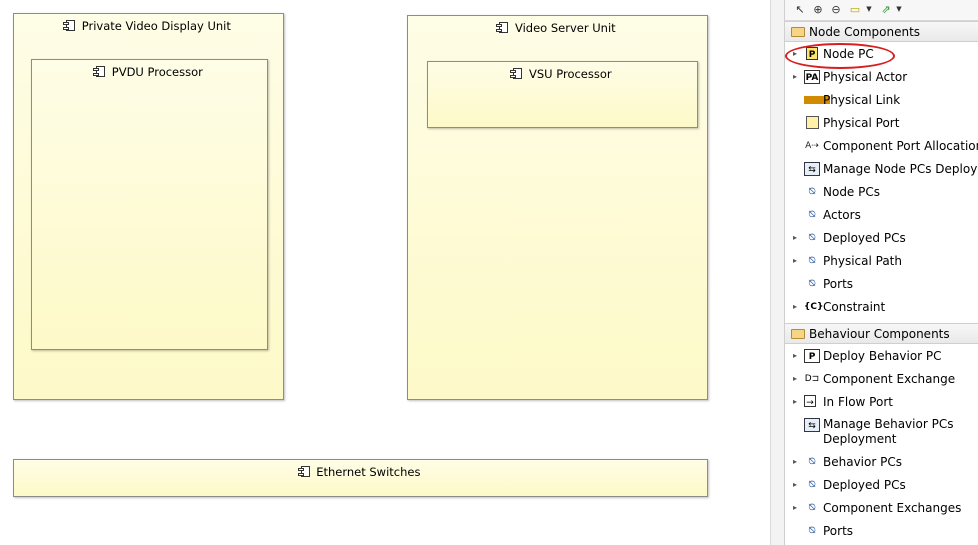 The image size is (978, 545). I want to click on drawer-node-components: Node Components, so click(881, 31).